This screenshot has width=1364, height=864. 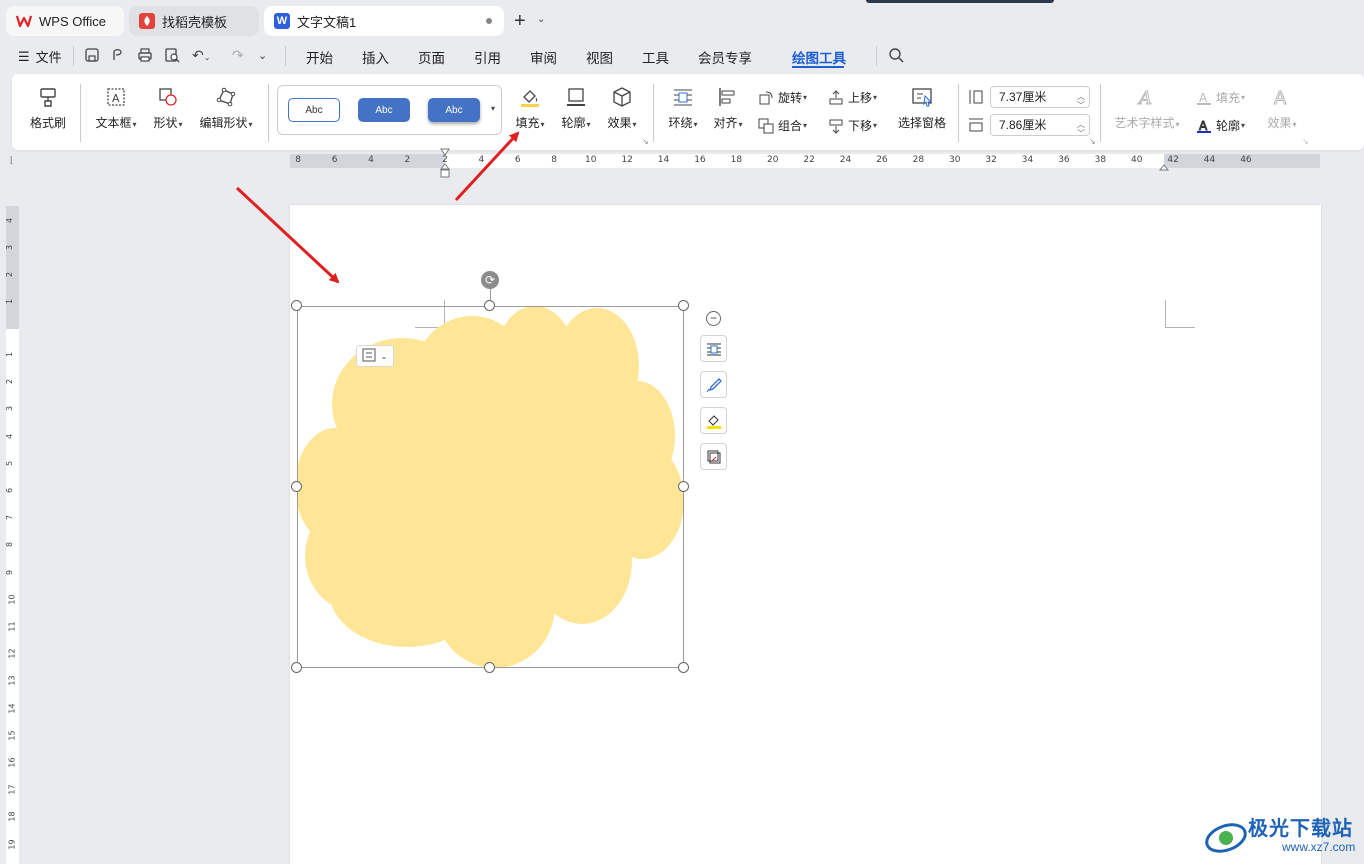 I want to click on tab-list-chevron-icon: ⌄, so click(x=541, y=19).